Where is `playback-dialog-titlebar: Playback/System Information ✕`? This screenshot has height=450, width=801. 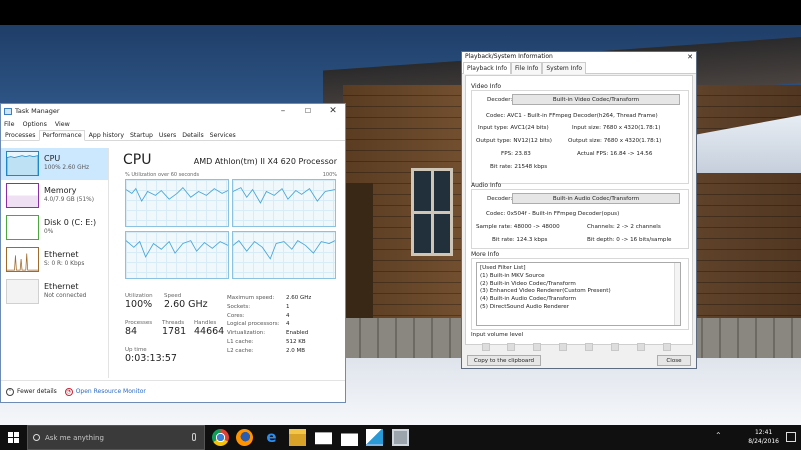
playback-dialog-titlebar: Playback/System Information ✕ is located at coordinates (579, 57).